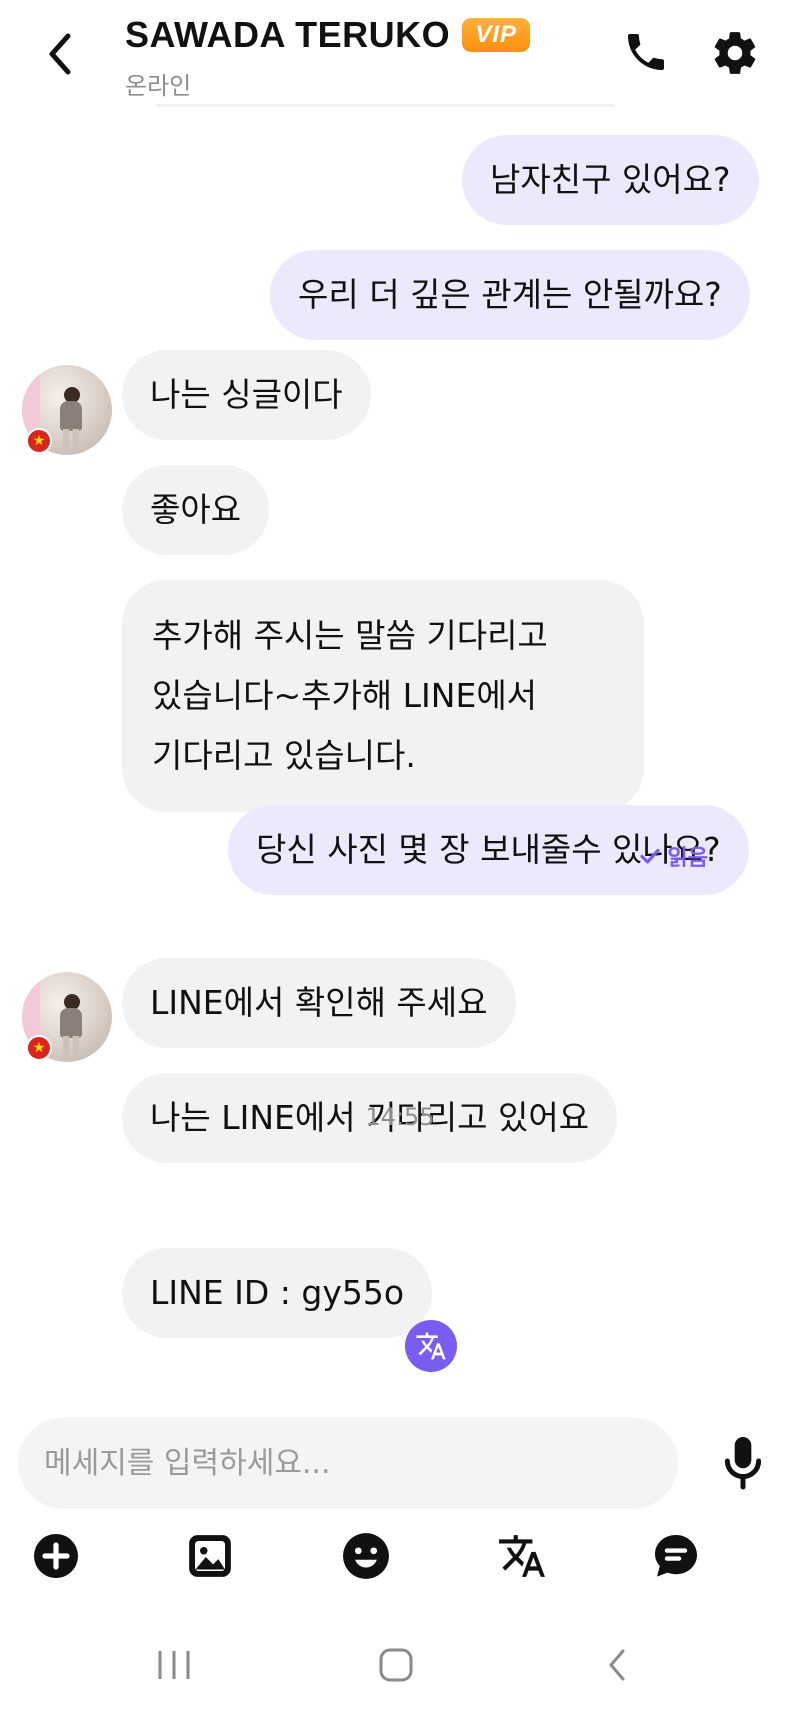  What do you see at coordinates (345, 695) in the screenshot?
I see `message-line: 있습니다~추가해 LINE에서` at bounding box center [345, 695].